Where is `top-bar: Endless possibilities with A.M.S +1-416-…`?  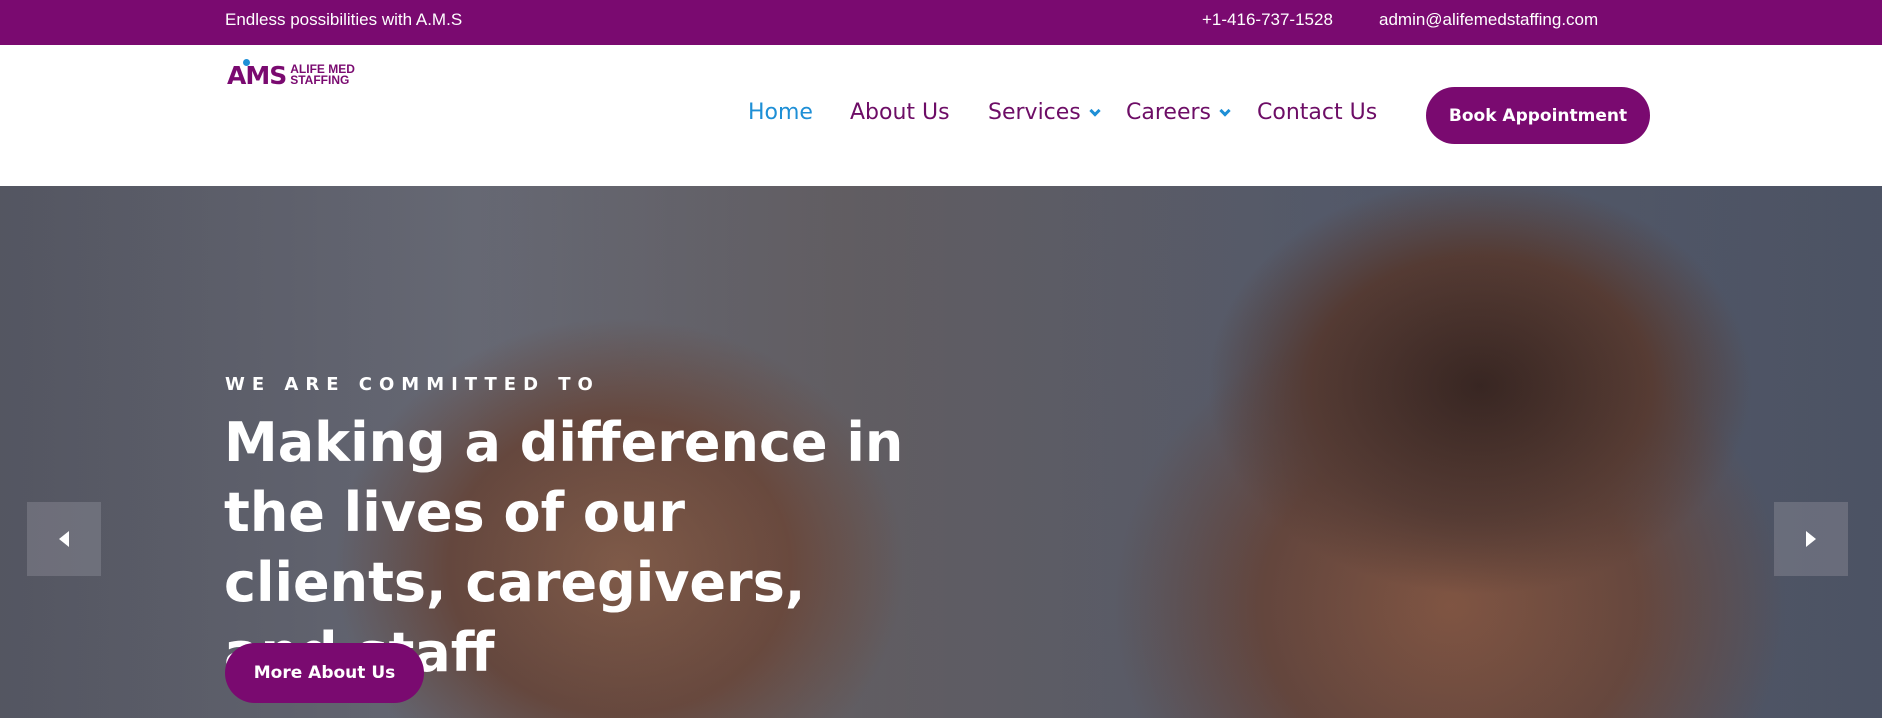 top-bar: Endless possibilities with A.M.S +1-416-… is located at coordinates (941, 22).